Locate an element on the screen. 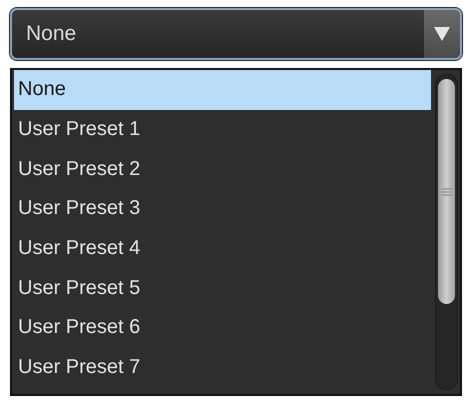 Image resolution: width=466 pixels, height=400 pixels. preset-dropdown: None is located at coordinates (236, 34).